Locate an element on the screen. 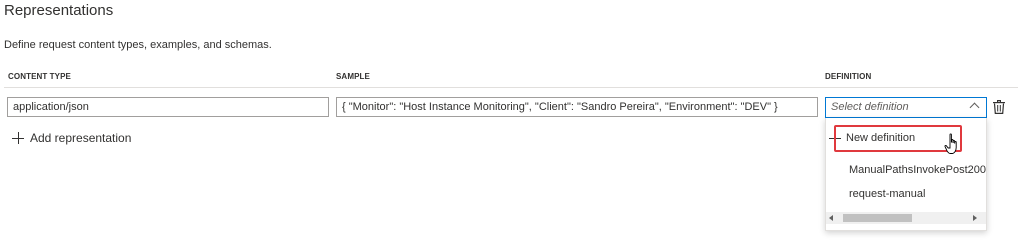  chevron-up-icon is located at coordinates (974, 107).